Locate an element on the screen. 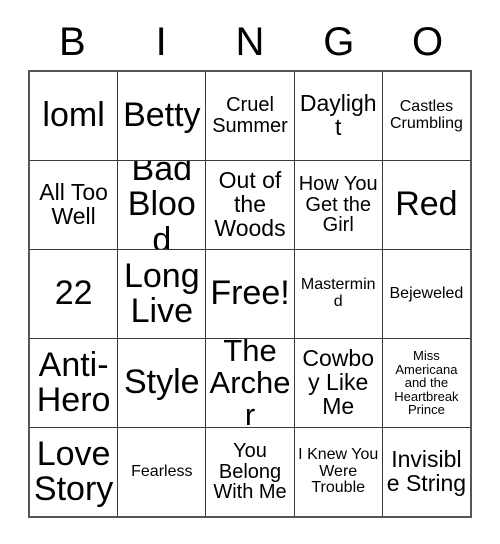 This screenshot has width=500, height=544. bingo-header-row: B I N G O is located at coordinates (250, 42).